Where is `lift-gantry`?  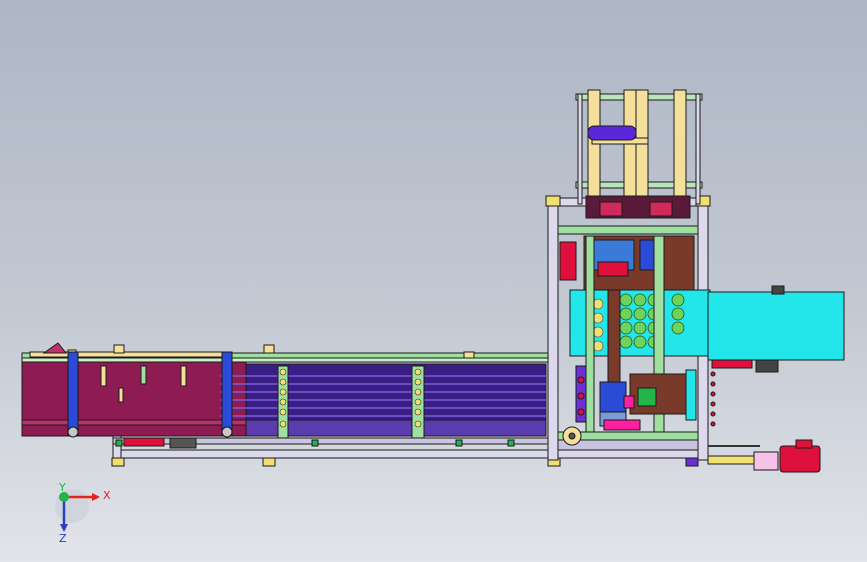 lift-gantry is located at coordinates (639, 154).